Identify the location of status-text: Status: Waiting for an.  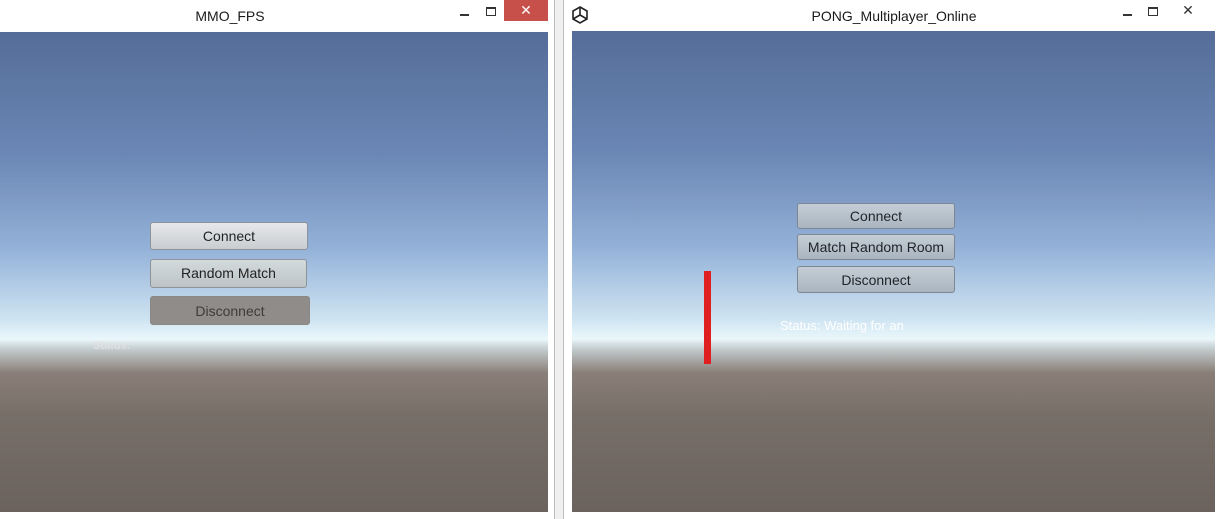
(842, 325).